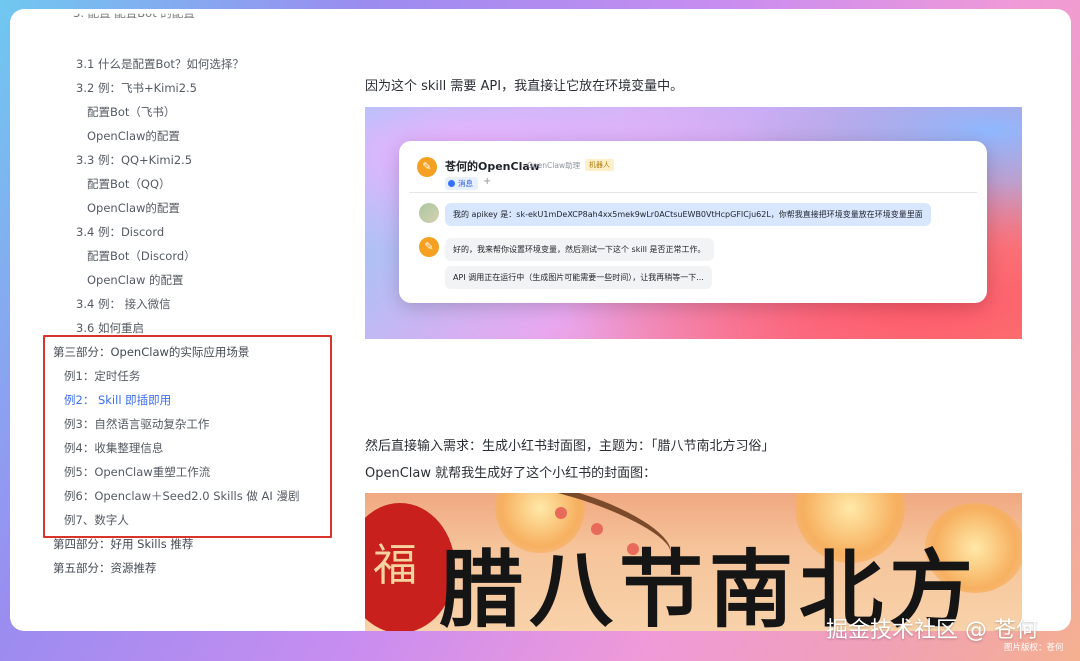  Describe the element at coordinates (561, 513) in the screenshot. I see `plum-blossom` at that location.